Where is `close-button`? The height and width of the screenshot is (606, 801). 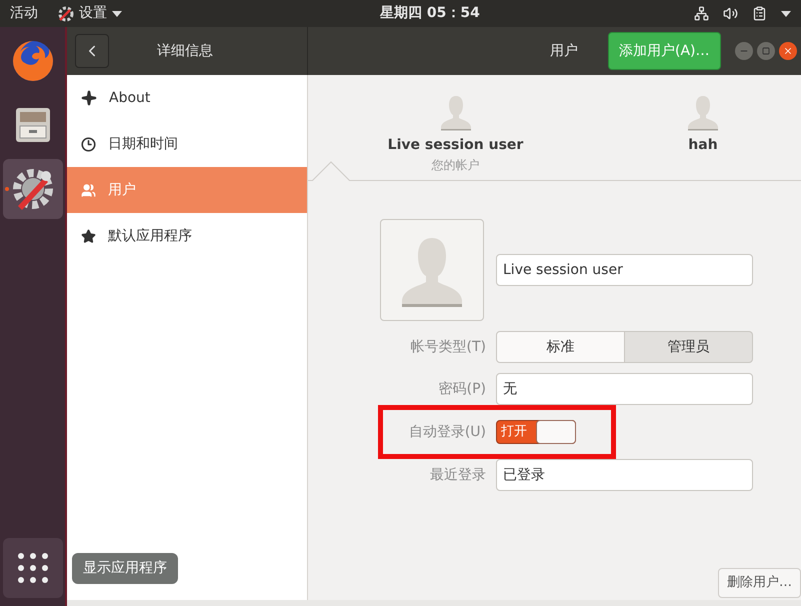 close-button is located at coordinates (787, 51).